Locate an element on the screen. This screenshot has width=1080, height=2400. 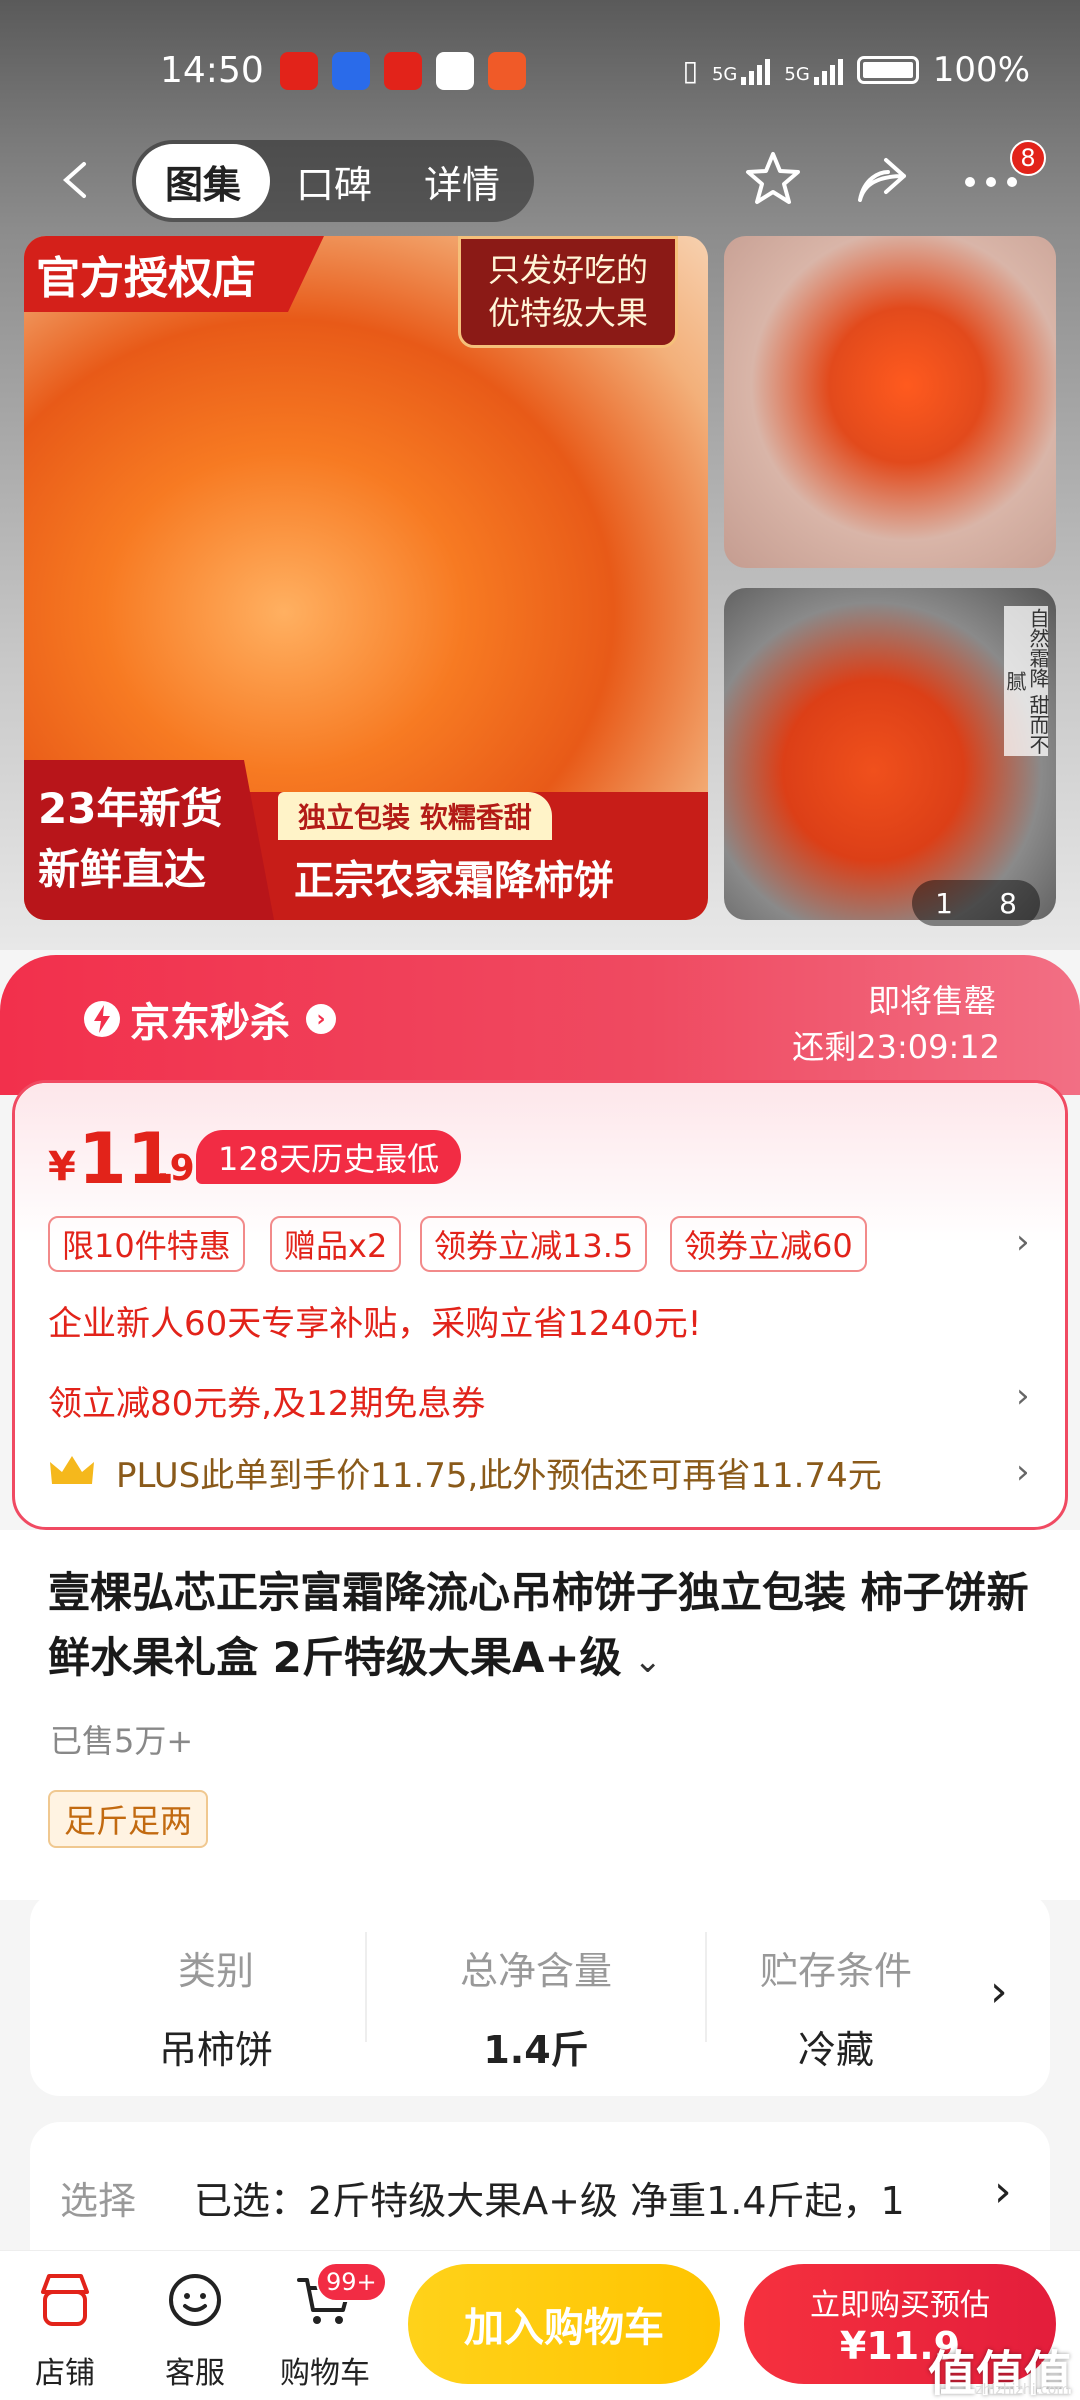
promo-chip: 领券立减60 is located at coordinates (768, 1244).